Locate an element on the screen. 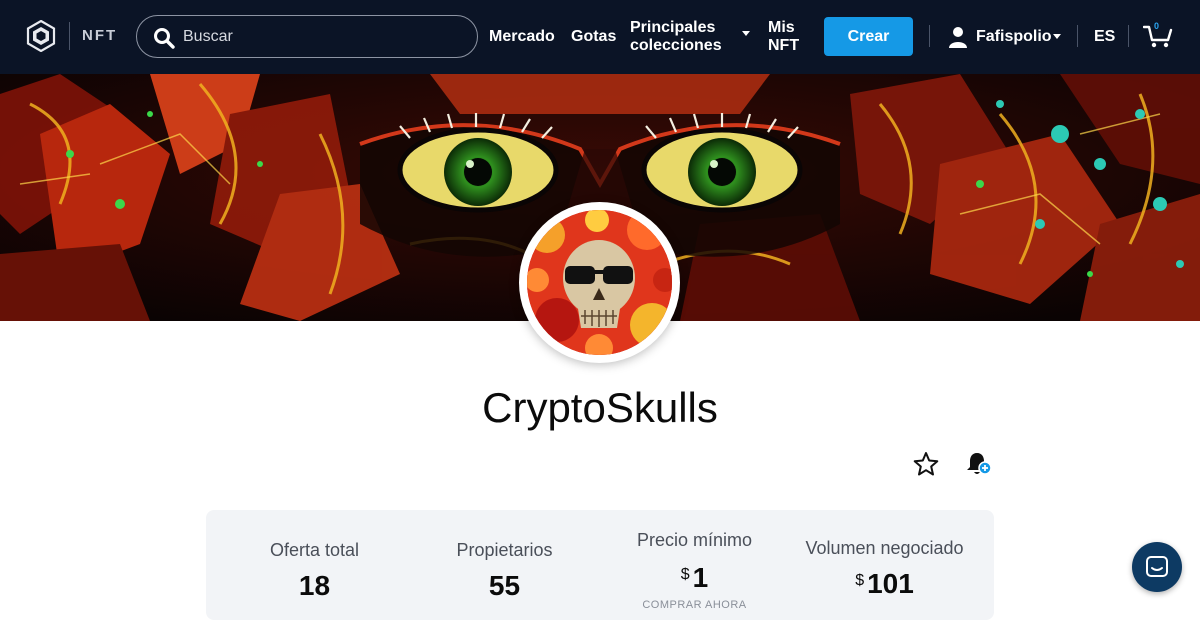 The width and height of the screenshot is (1200, 620). collection-title: CryptoSkulls is located at coordinates (600, 407).